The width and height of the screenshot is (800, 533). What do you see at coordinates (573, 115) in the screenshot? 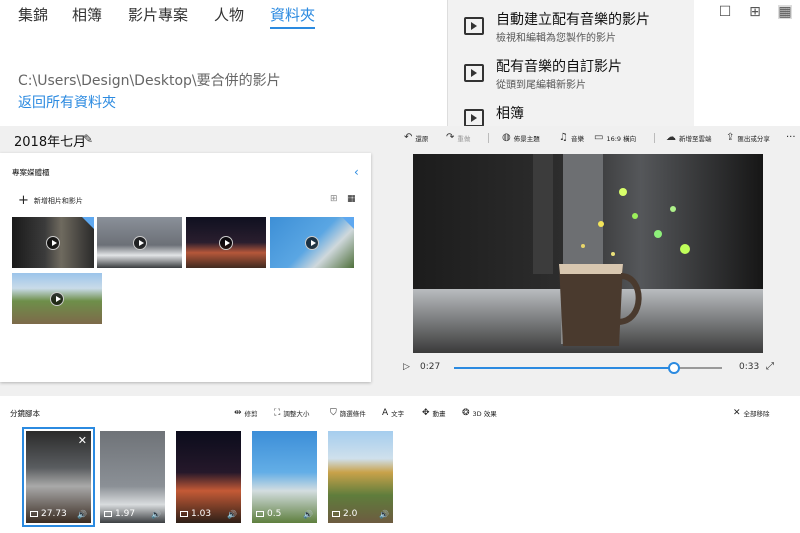
I see `menu-item-album: 相簿` at bounding box center [573, 115].